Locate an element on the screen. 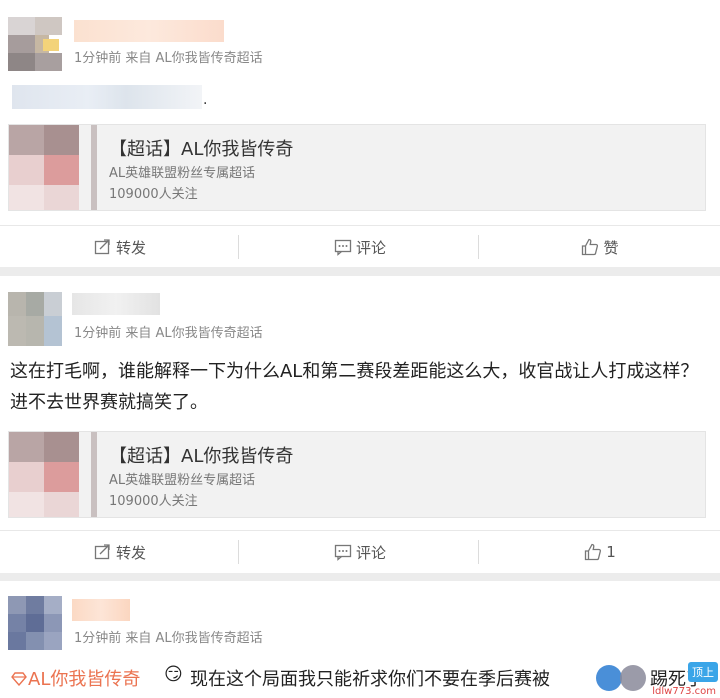  float-badge-gray is located at coordinates (633, 678).